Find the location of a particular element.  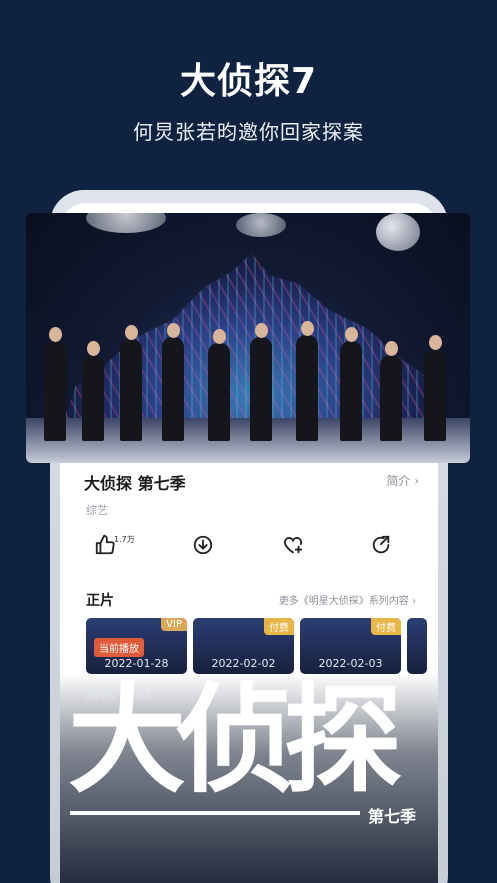

logo-underline is located at coordinates (215, 813).